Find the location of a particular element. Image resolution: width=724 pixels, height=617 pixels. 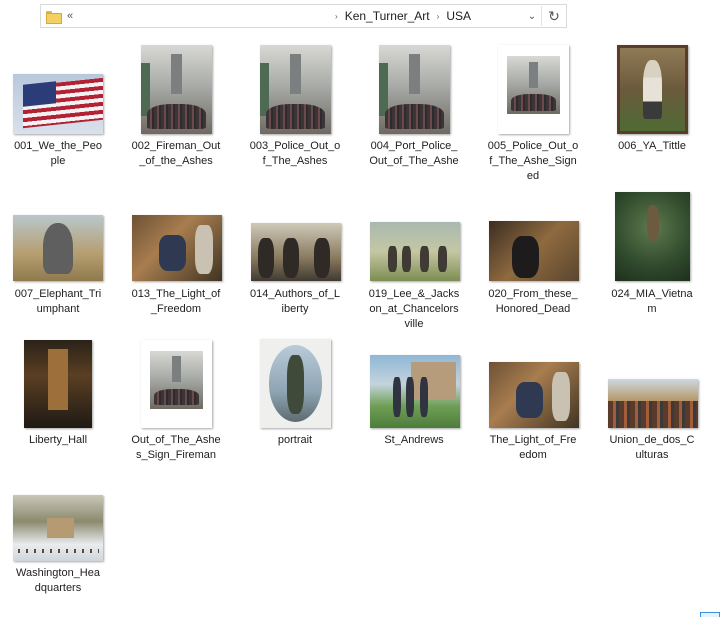

breadcrumb-item-usa: USA is located at coordinates (458, 16).